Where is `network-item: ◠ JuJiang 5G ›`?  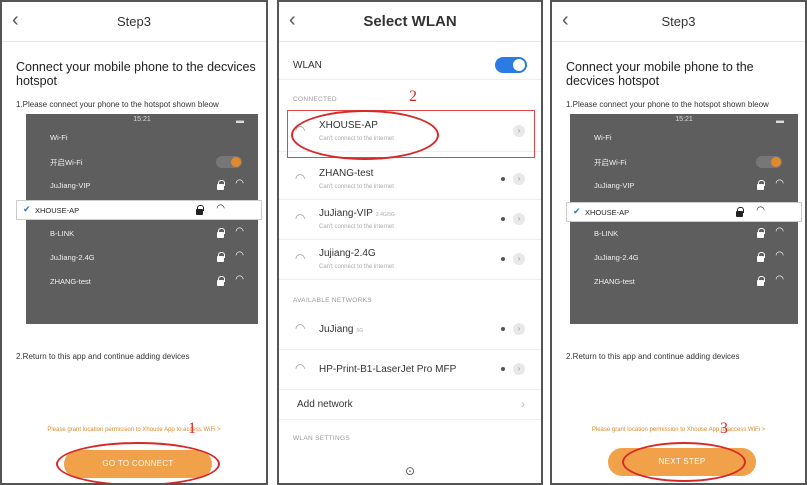 network-item: ◠ JuJiang 5G › is located at coordinates (410, 330).